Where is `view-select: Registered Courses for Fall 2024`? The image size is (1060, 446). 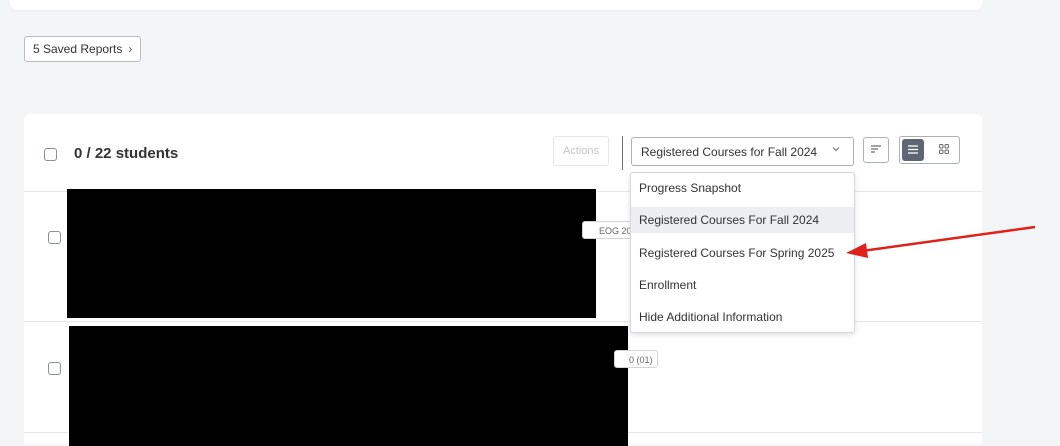 view-select: Registered Courses for Fall 2024 is located at coordinates (742, 151).